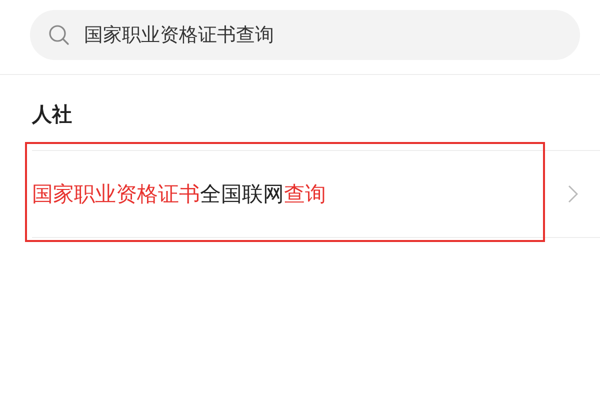  I want to click on search-field: 国家职业资格证书查询, so click(305, 35).